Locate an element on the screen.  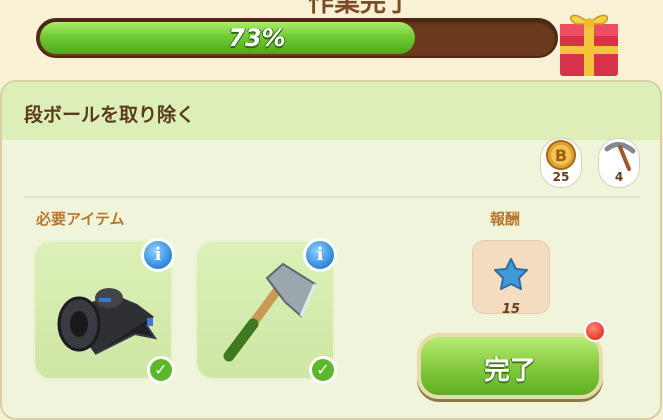
svg-text: B is located at coordinates (561, 155).